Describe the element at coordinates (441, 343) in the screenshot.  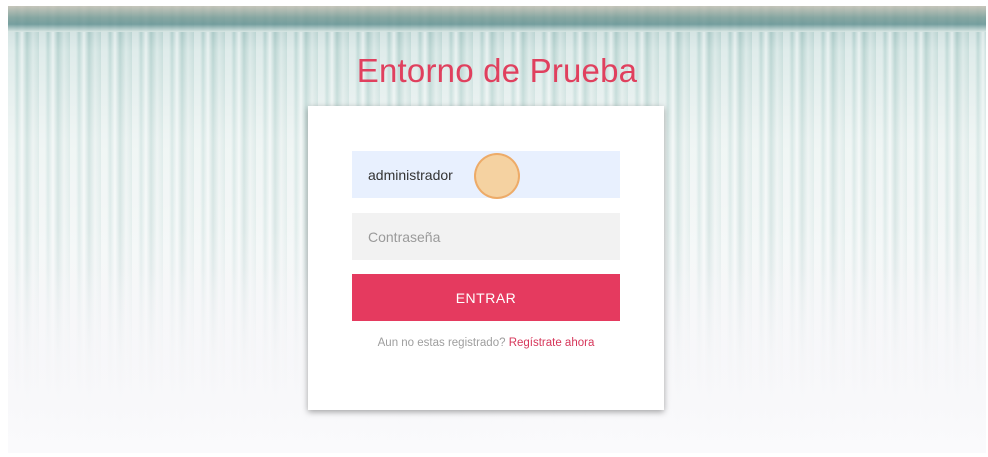
I see `register-prompt-text: Aun no estas registrado?` at that location.